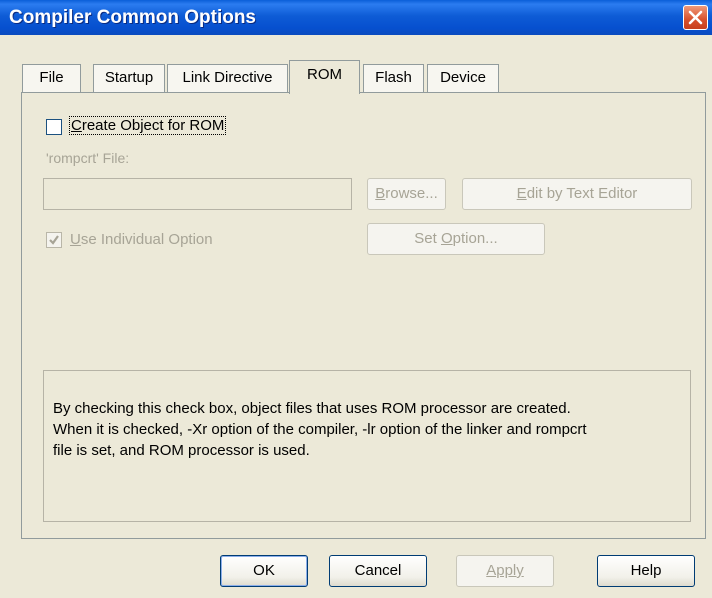 This screenshot has height=598, width=712. Describe the element at coordinates (577, 194) in the screenshot. I see `edit-by-text-editor-button: Edit by Text Editor` at that location.